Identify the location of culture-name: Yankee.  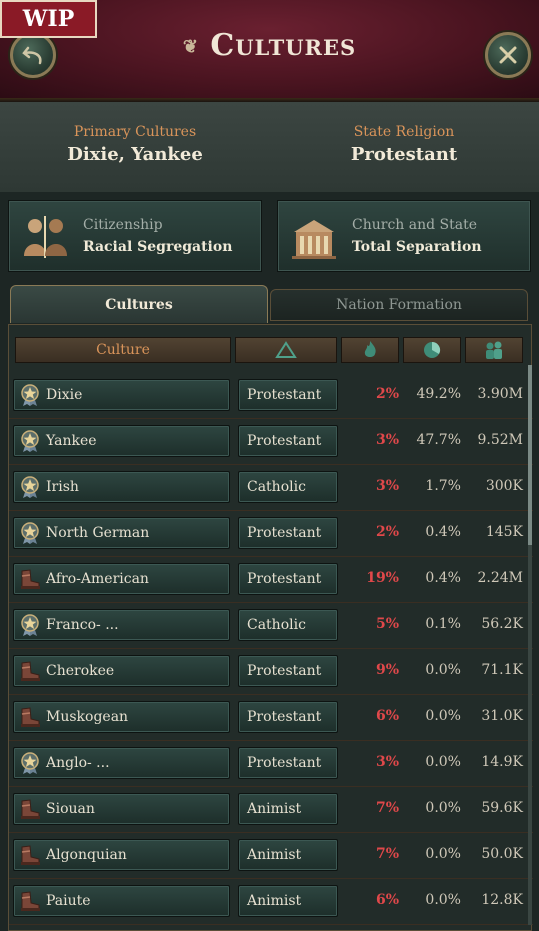
(71, 441).